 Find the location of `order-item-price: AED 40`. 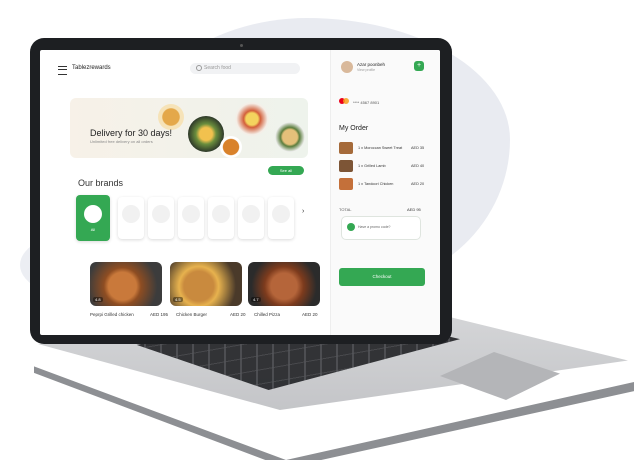

order-item-price: AED 40 is located at coordinates (418, 166).